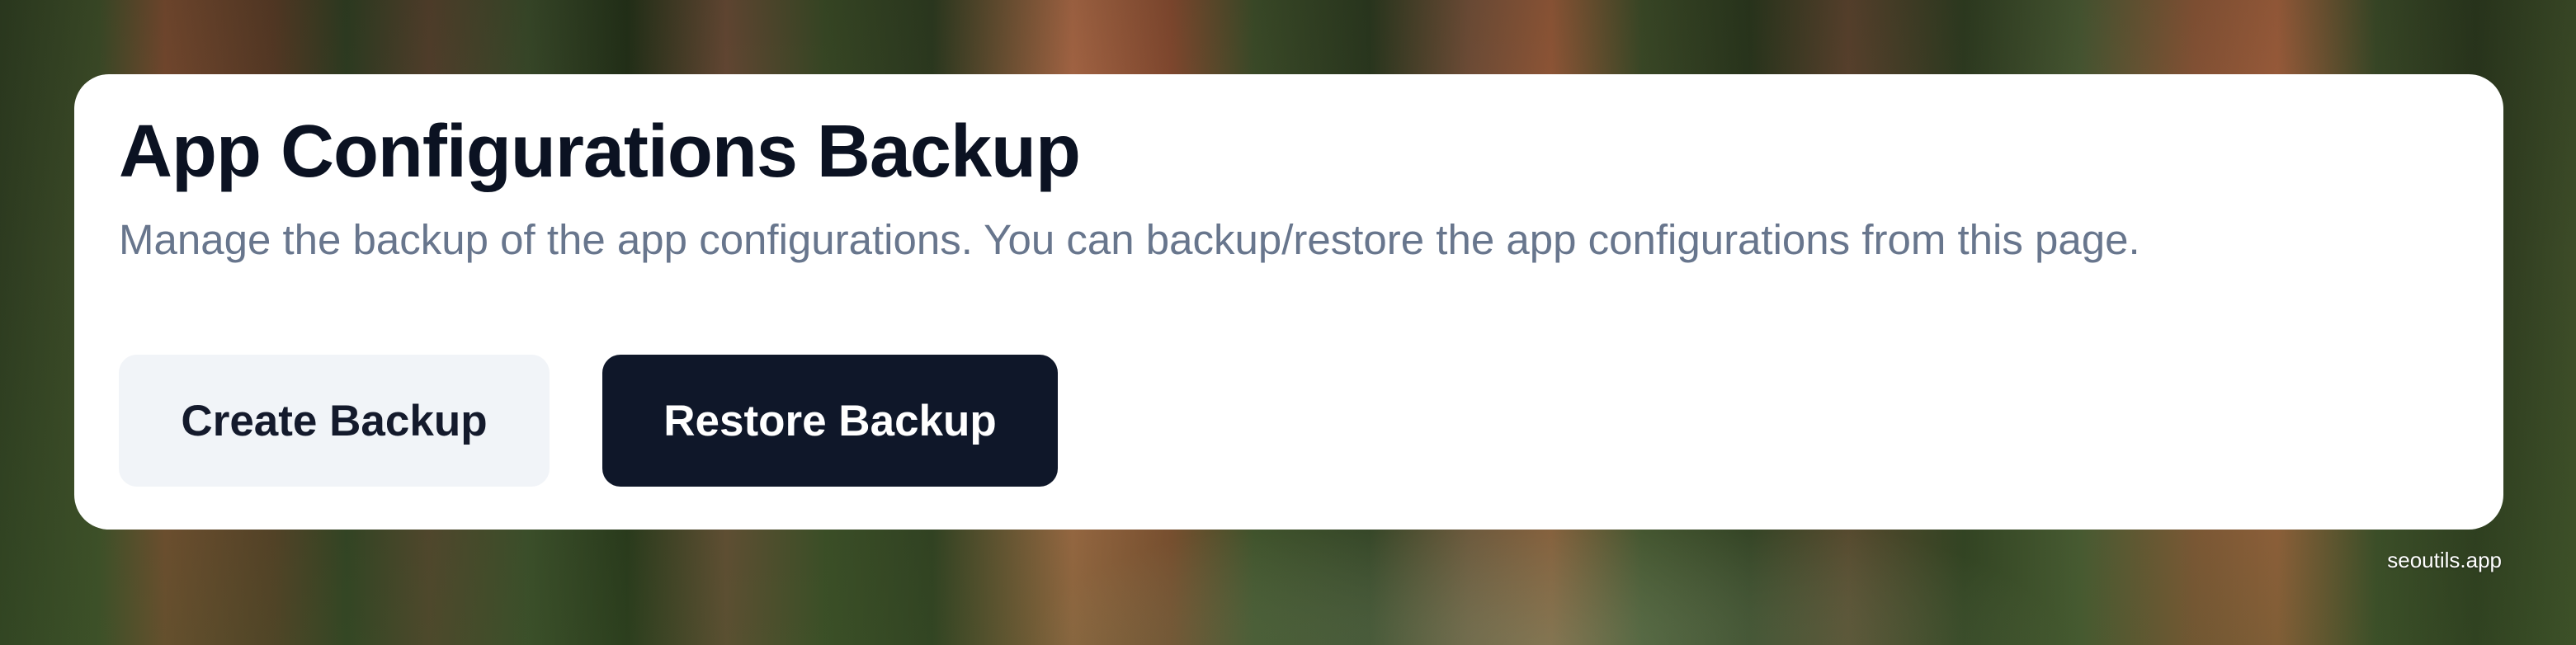  What do you see at coordinates (2444, 560) in the screenshot?
I see `brand-watermark: seoutils.app` at bounding box center [2444, 560].